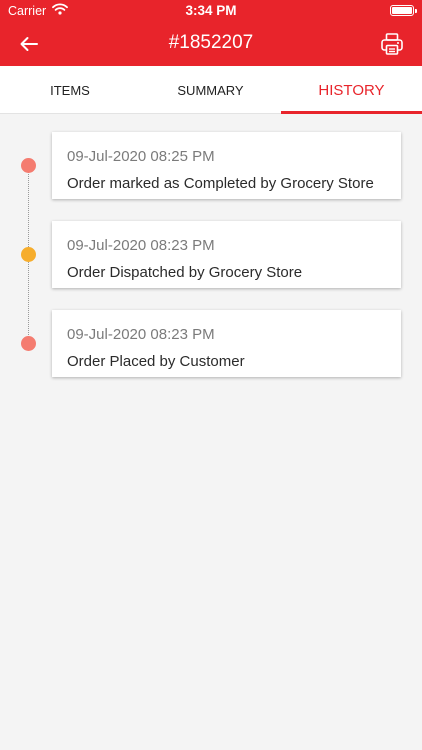 This screenshot has width=422, height=750. I want to click on tab-bar: ITEMS SUMMARY HISTORY, so click(211, 90).